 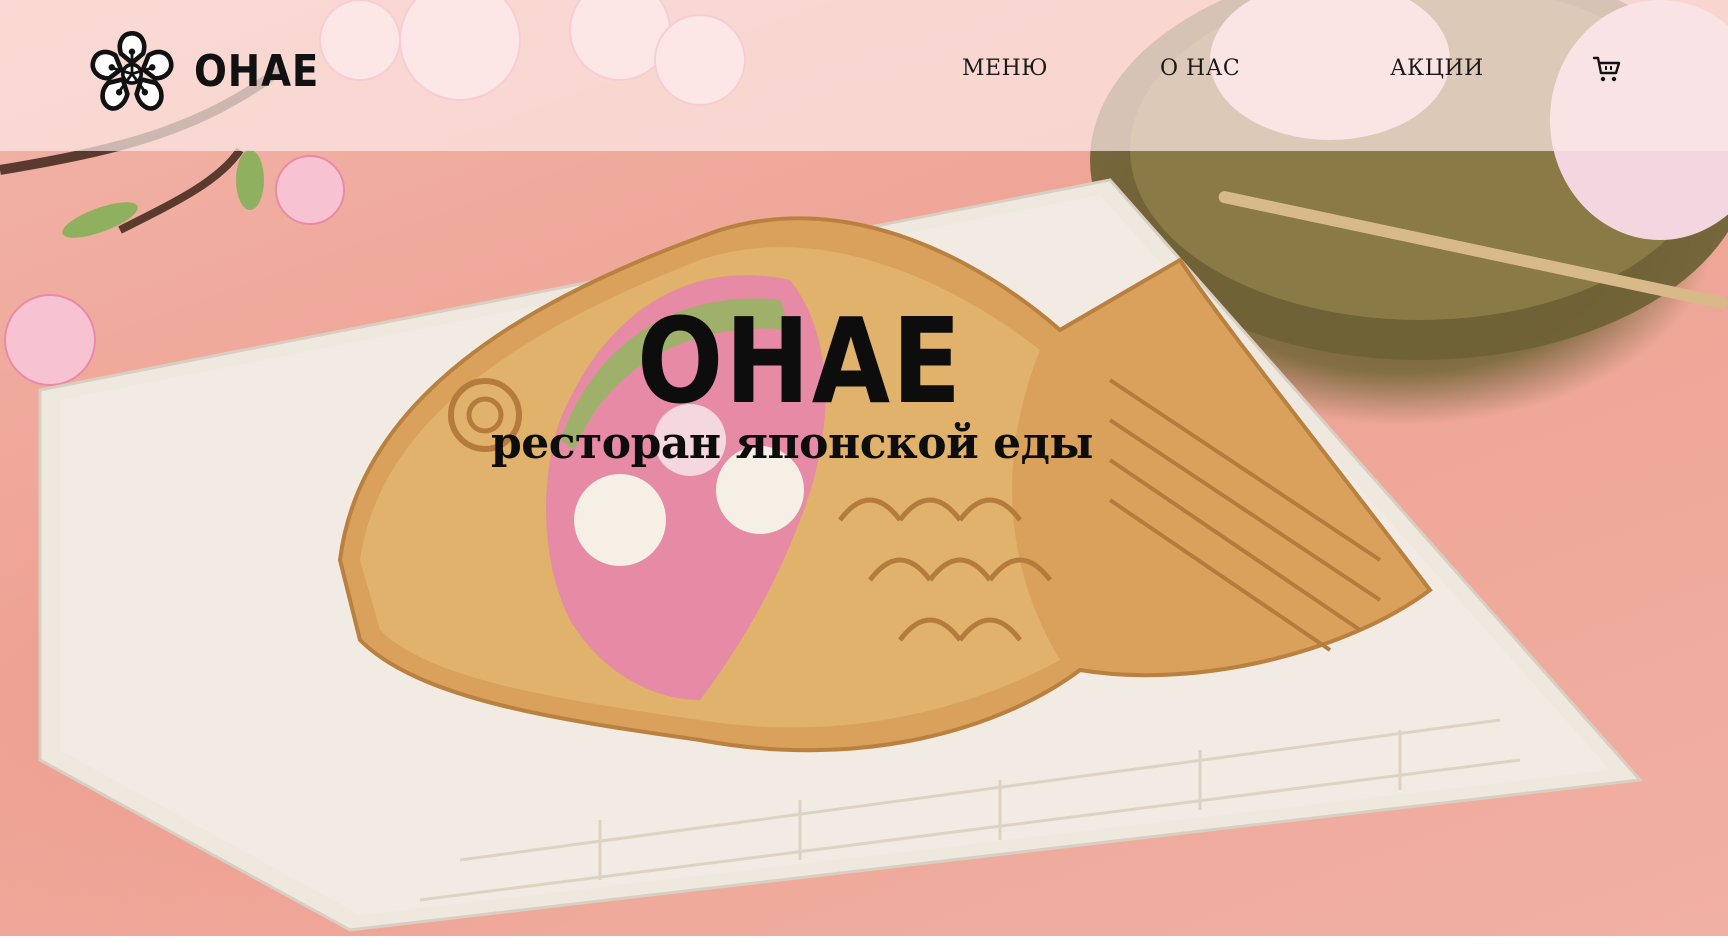 I want to click on nav-about-link: О НАС, so click(x=1200, y=68).